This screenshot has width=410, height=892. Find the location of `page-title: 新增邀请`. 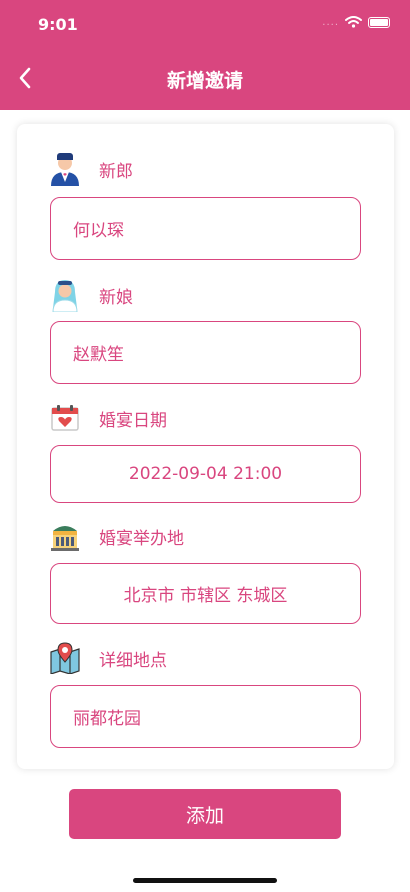

page-title: 新增邀请 is located at coordinates (204, 81).